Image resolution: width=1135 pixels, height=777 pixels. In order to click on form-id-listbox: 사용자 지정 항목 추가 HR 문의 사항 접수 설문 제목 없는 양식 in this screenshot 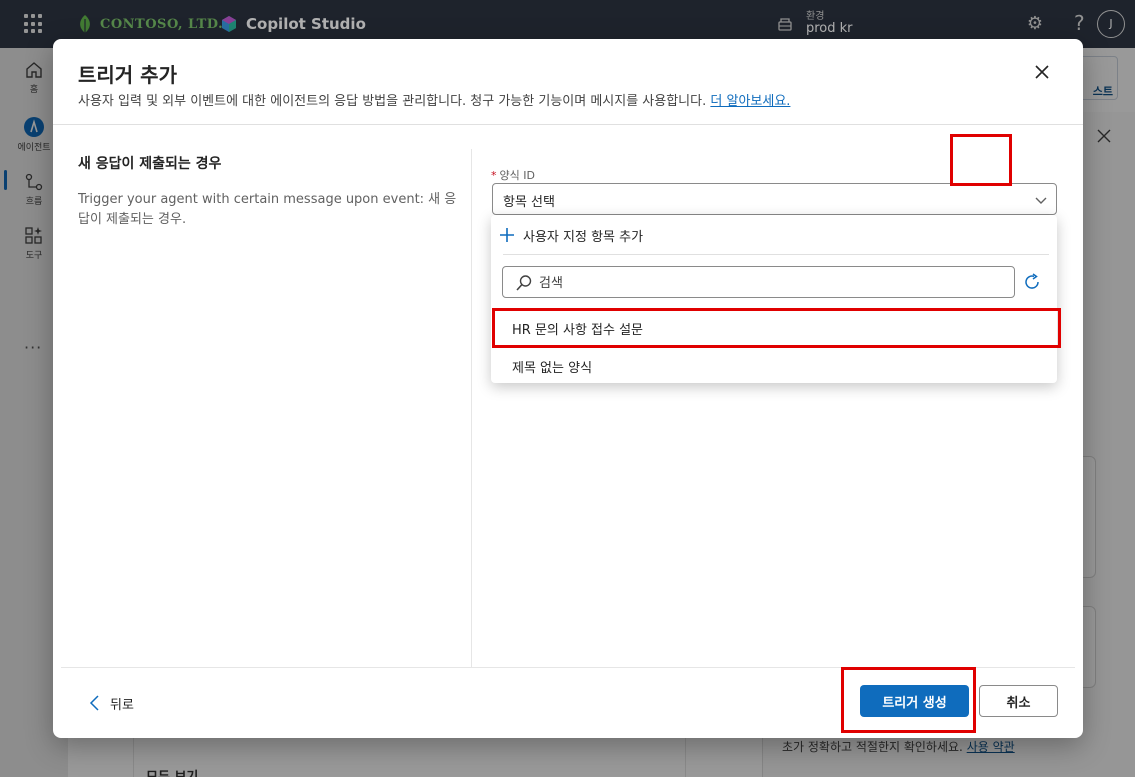, I will do `click(774, 299)`.